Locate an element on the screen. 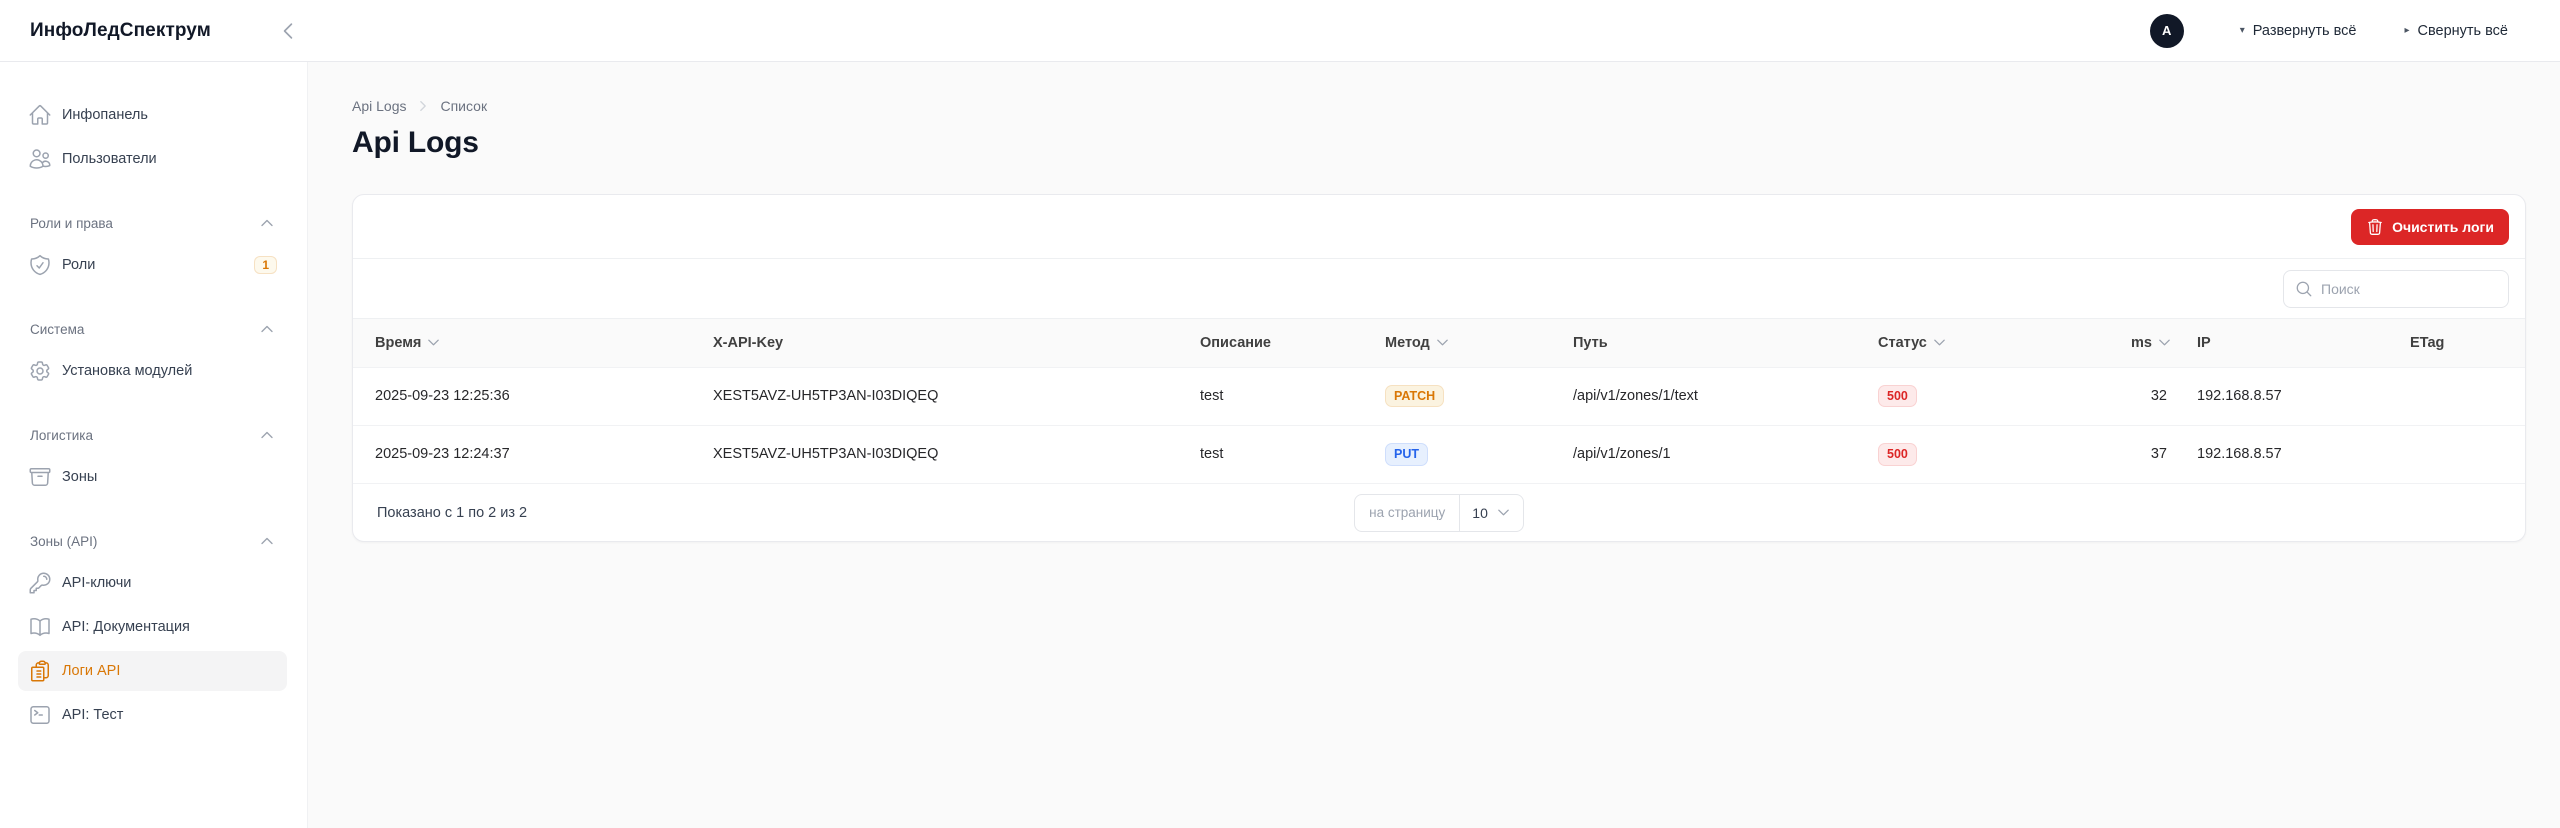 This screenshot has height=828, width=2560. column-header-status: Статус is located at coordinates (2004, 343).